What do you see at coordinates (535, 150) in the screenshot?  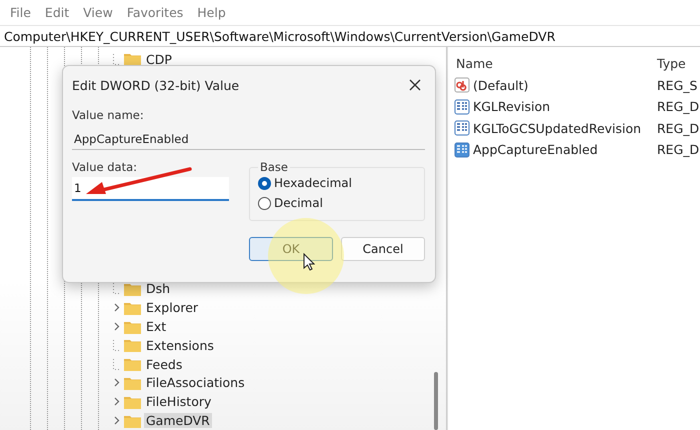 I see `value-name: AppCaptureEnabled` at bounding box center [535, 150].